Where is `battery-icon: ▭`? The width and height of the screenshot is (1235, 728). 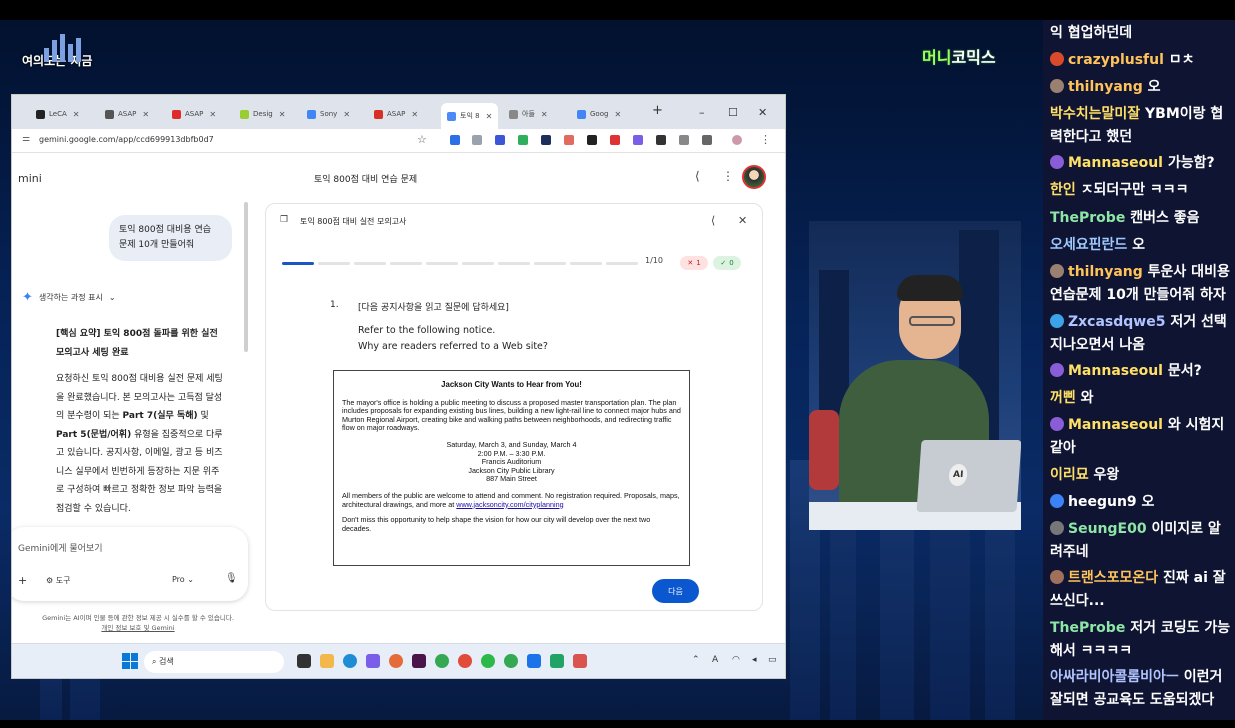 battery-icon: ▭ is located at coordinates (772, 660).